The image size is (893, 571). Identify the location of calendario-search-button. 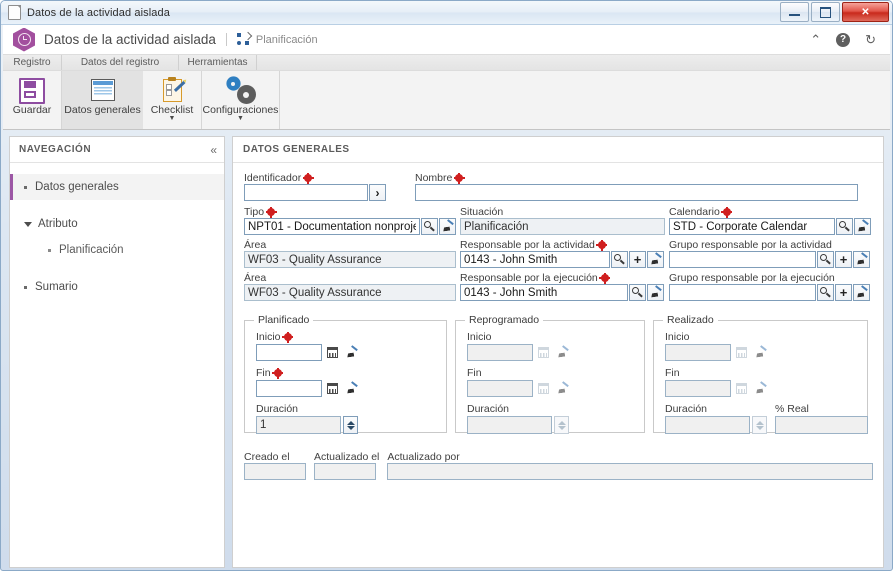
(844, 226).